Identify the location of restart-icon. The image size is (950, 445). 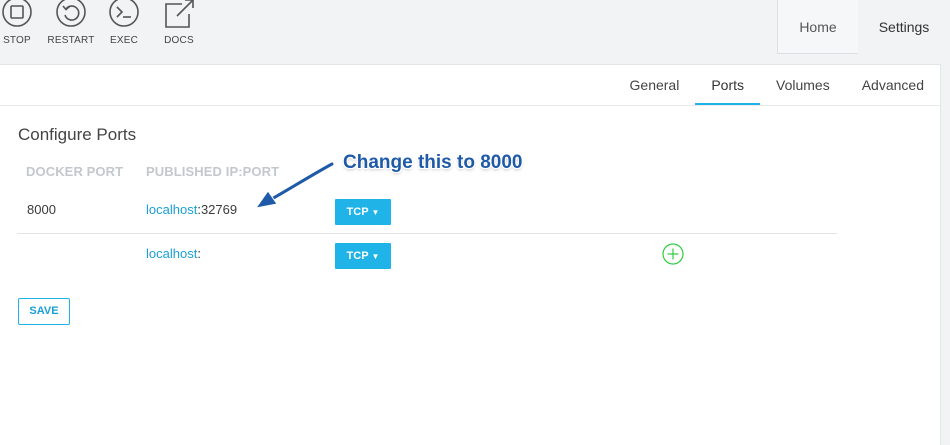
(71, 13).